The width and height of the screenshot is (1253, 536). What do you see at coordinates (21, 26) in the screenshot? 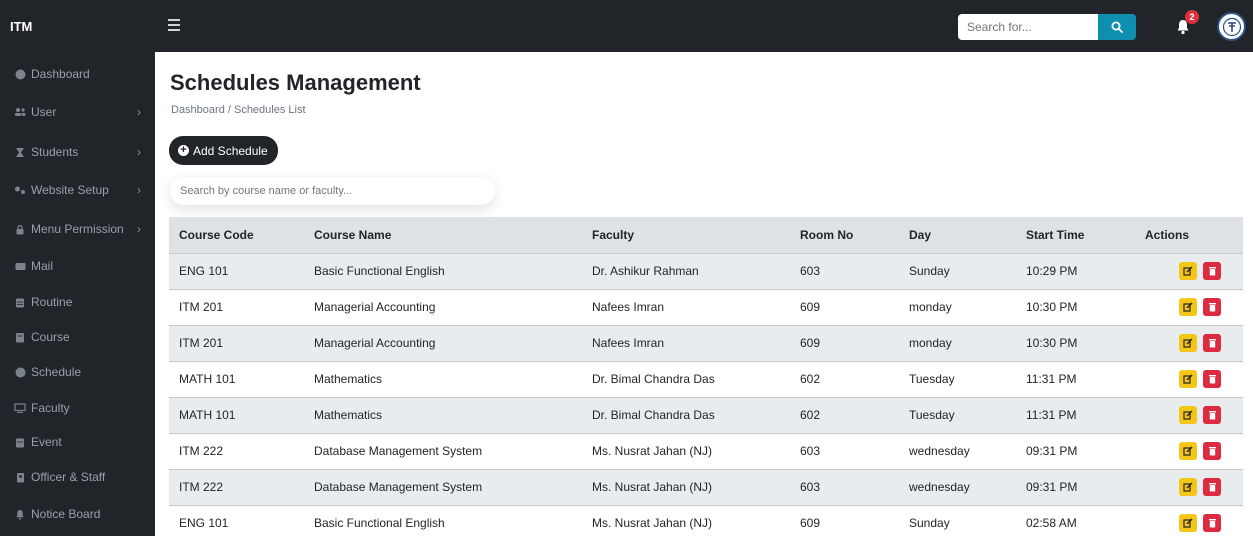
I see `brand-logo-text: ITM` at bounding box center [21, 26].